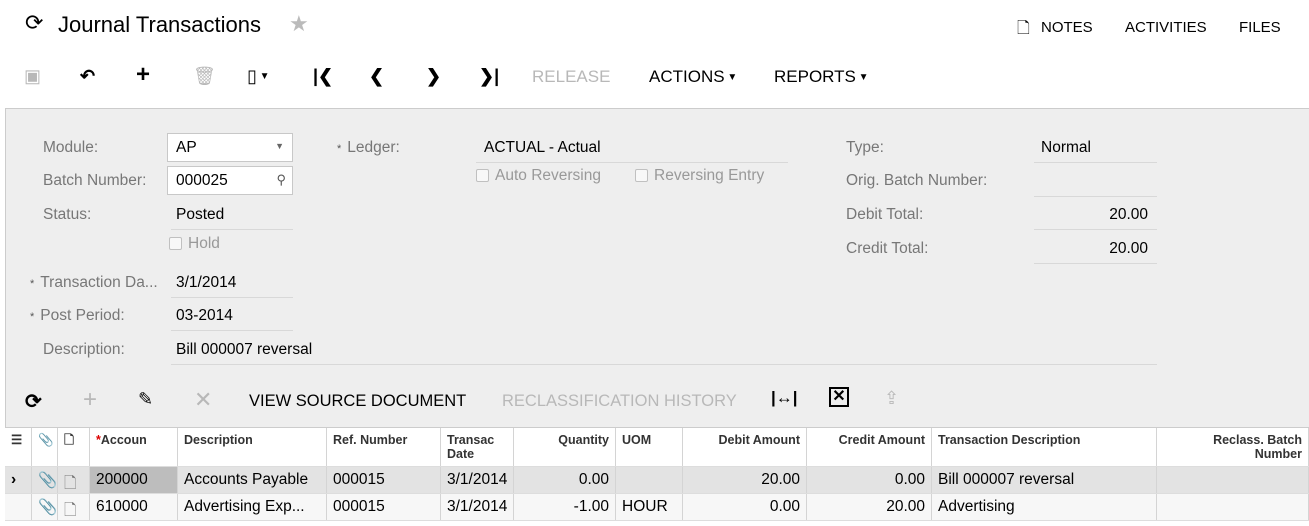 Image resolution: width=1309 pixels, height=526 pixels. What do you see at coordinates (200, 214) in the screenshot?
I see `status-value: Posted` at bounding box center [200, 214].